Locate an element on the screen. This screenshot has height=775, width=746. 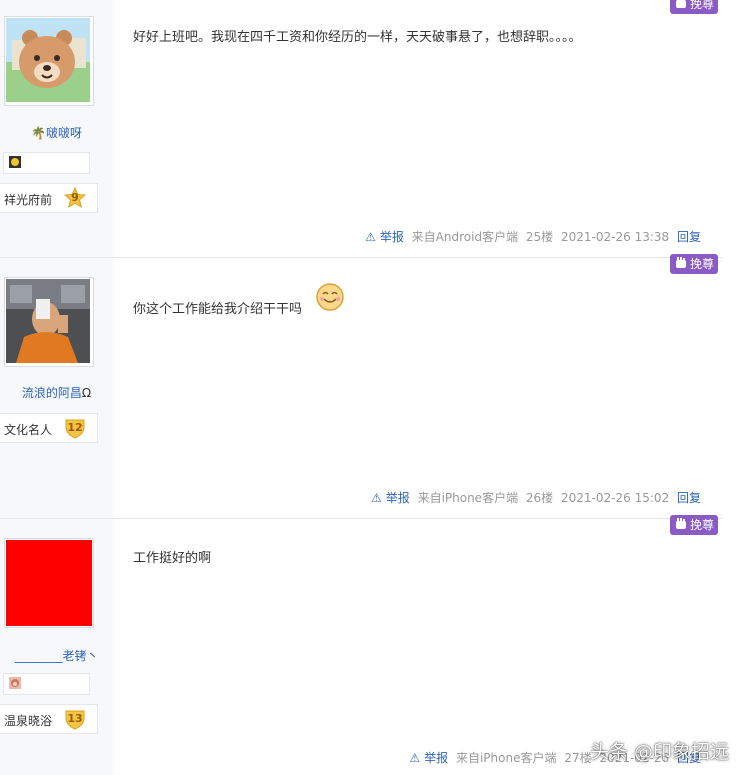
level-shield-icon: 13 is located at coordinates (75, 719).